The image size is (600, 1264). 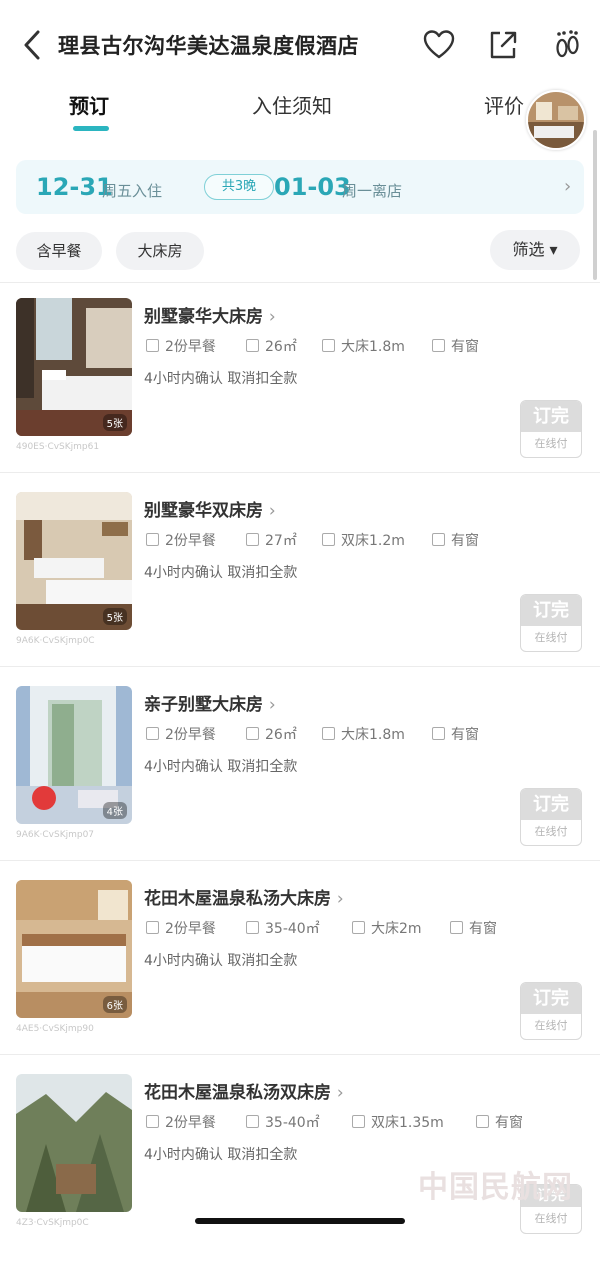 I want to click on footprint-icon, so click(x=567, y=45).